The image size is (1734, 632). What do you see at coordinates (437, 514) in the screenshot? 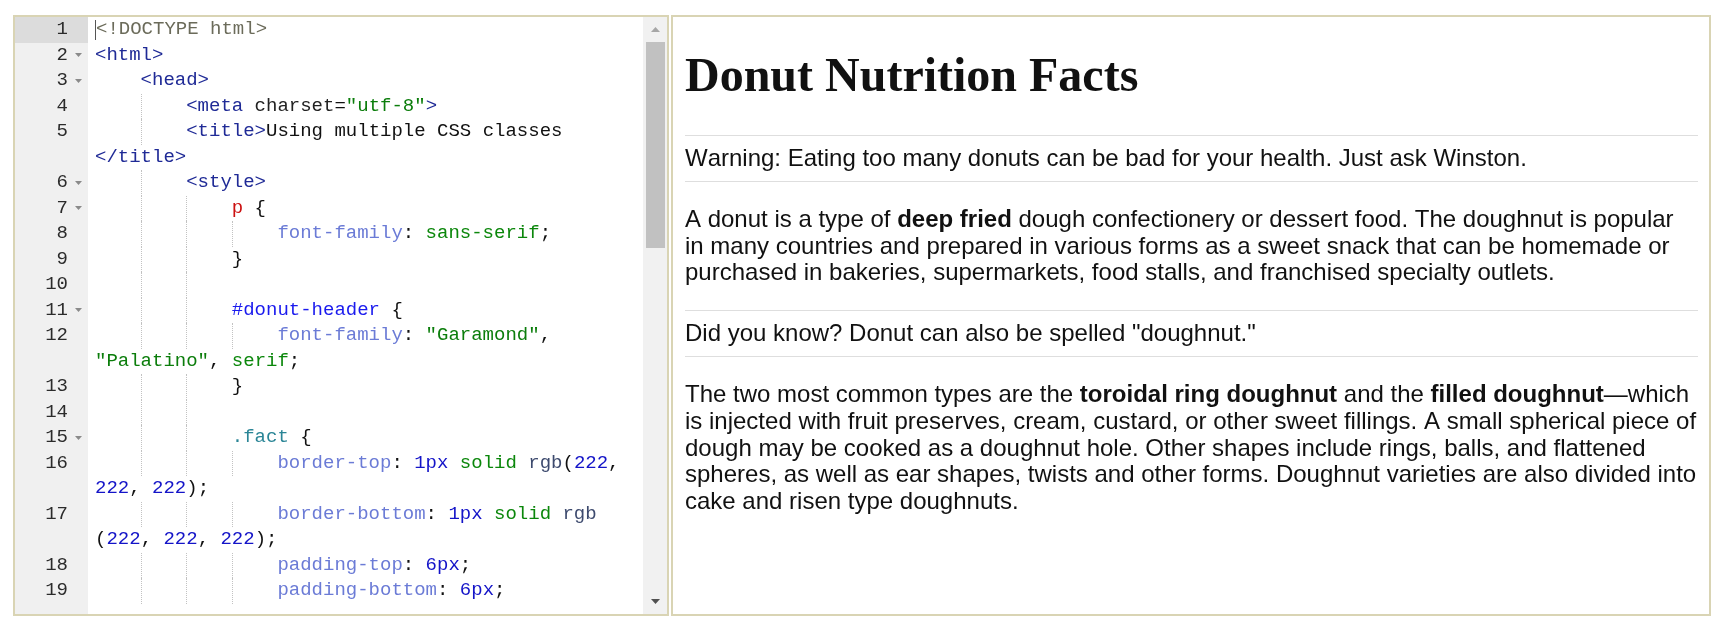
I see `code-line: border-bottom: 1px solid rgb` at bounding box center [437, 514].